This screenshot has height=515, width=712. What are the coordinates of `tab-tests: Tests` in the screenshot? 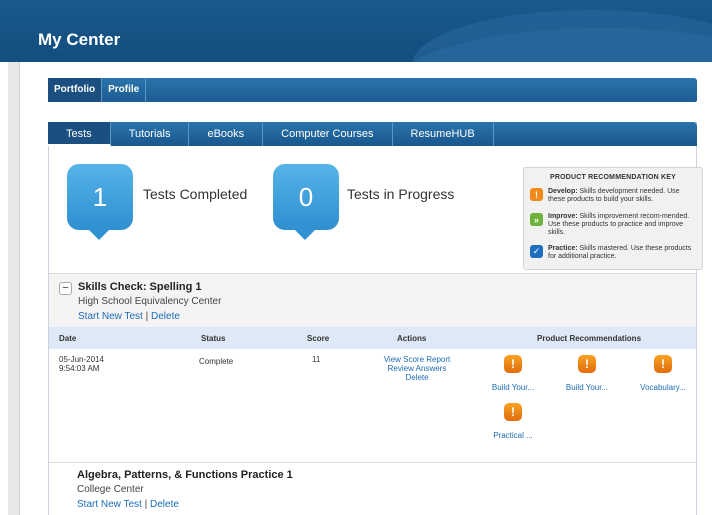 It's located at (79, 134).